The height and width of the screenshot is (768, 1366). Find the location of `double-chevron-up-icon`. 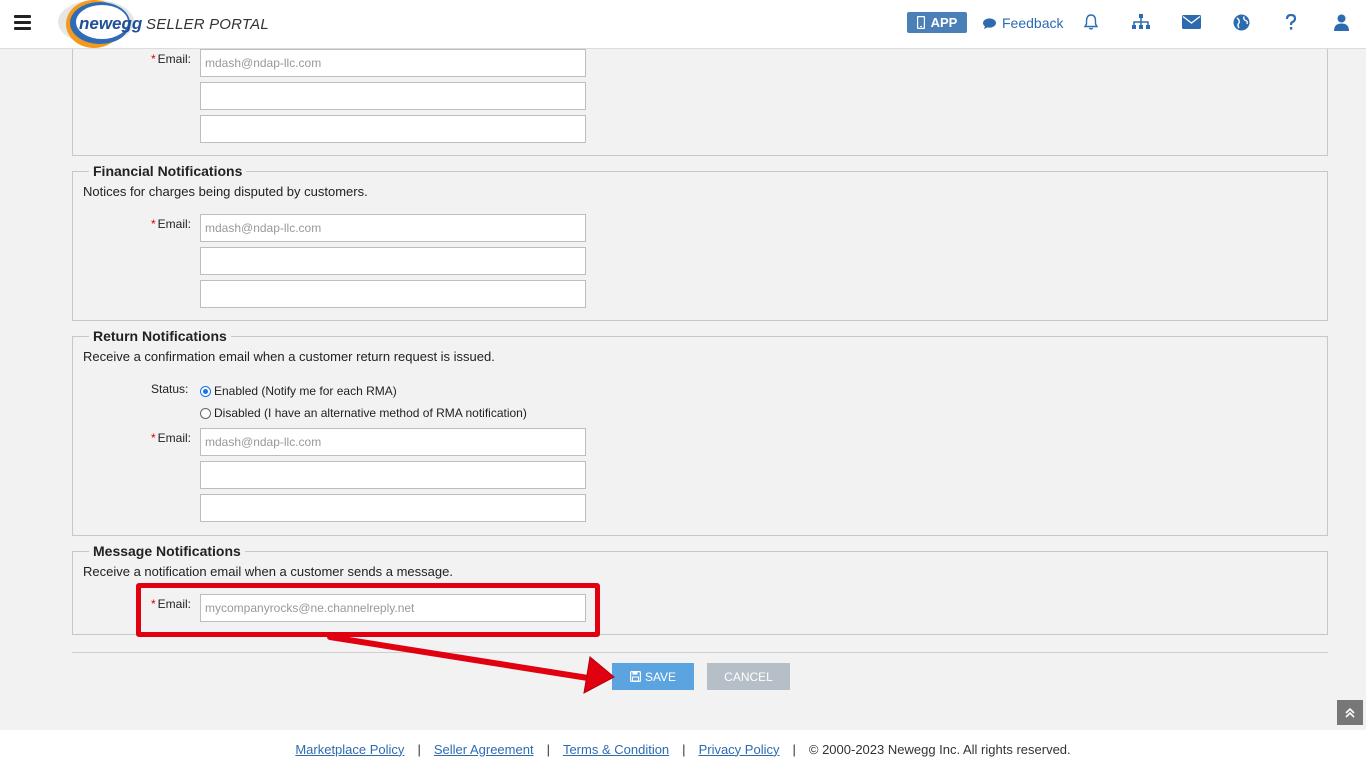

double-chevron-up-icon is located at coordinates (1350, 712).